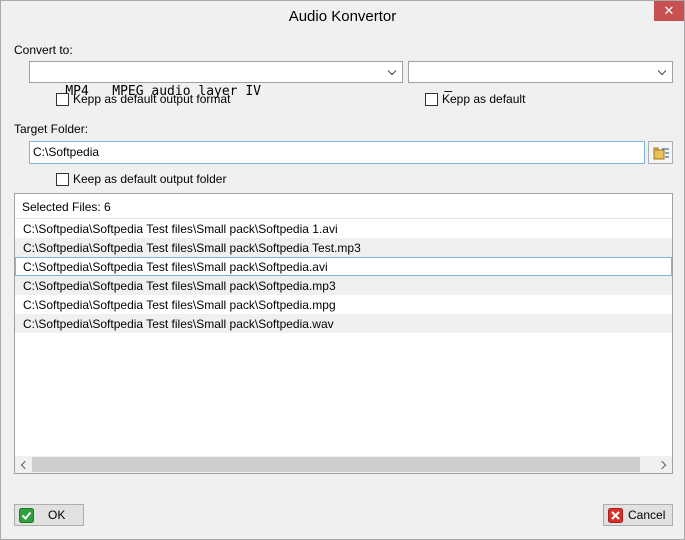 The image size is (685, 540). I want to click on title-bar: Audio Konvertor ✕, so click(342, 16).